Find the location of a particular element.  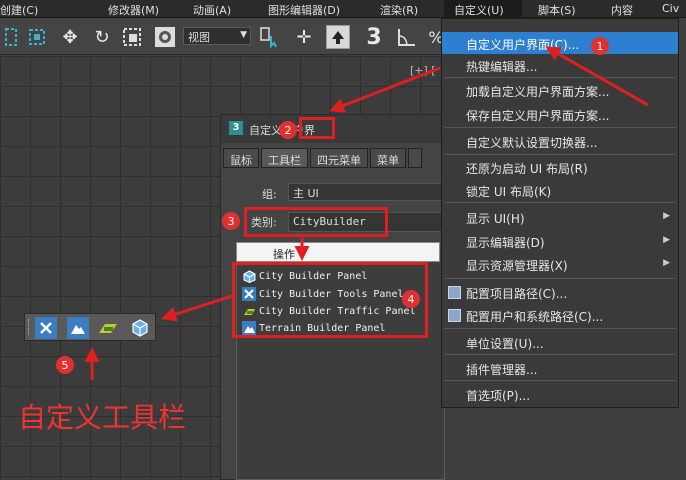

toolbar-grip-handle is located at coordinates (30, 327).